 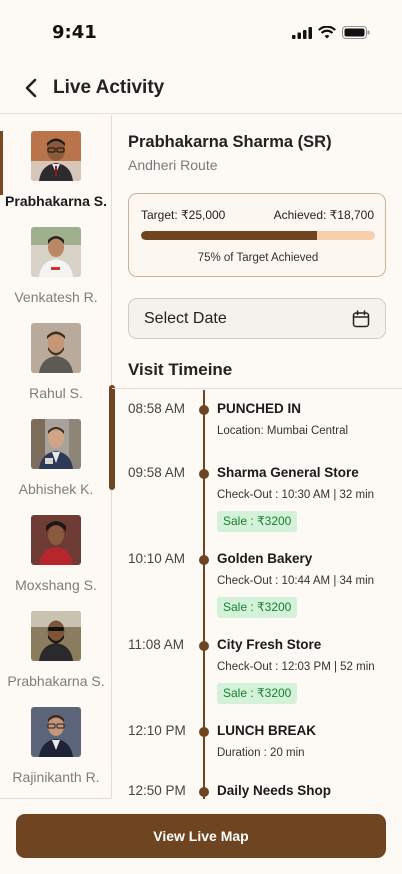 What do you see at coordinates (201, 88) in the screenshot?
I see `app-header: Live Activity` at bounding box center [201, 88].